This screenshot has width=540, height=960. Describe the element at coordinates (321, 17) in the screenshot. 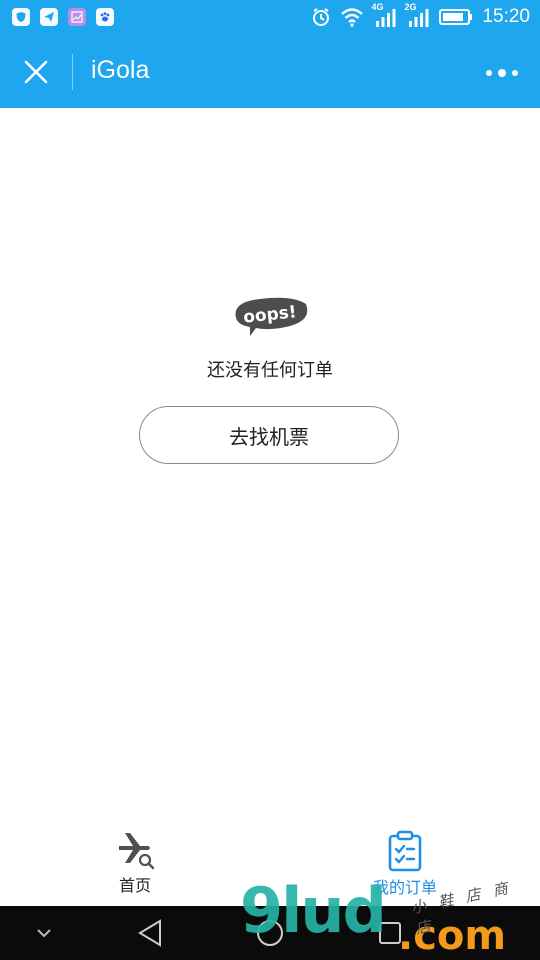

I see `alarm-icon` at that location.